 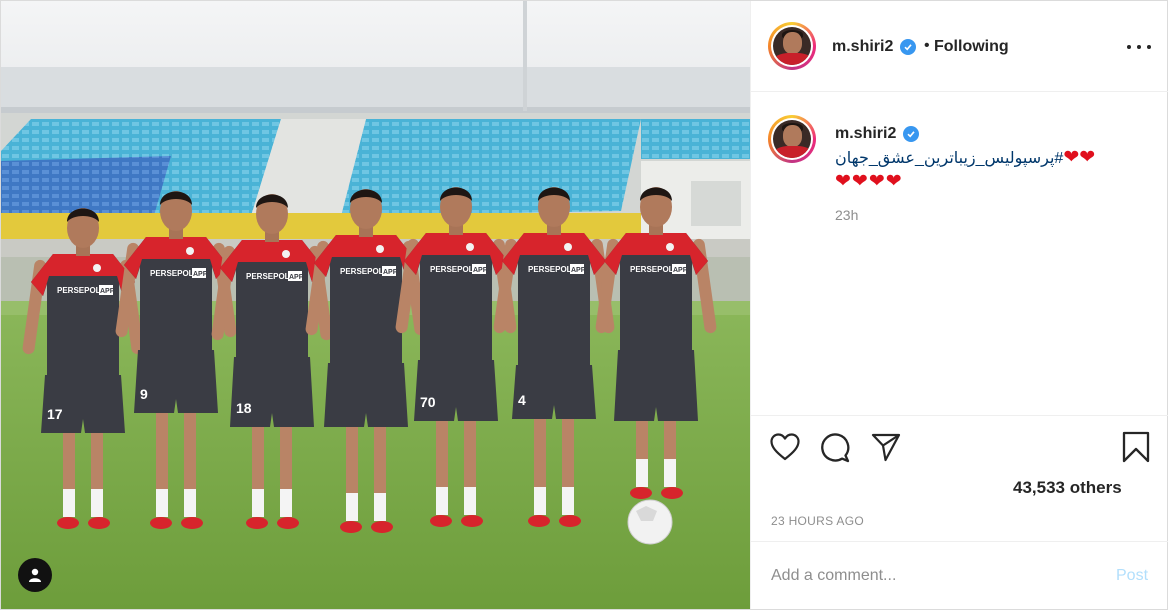 I want to click on hashtag-link: #پرسپولیس_زیباترین_عشق_جهان, so click(x=949, y=158).